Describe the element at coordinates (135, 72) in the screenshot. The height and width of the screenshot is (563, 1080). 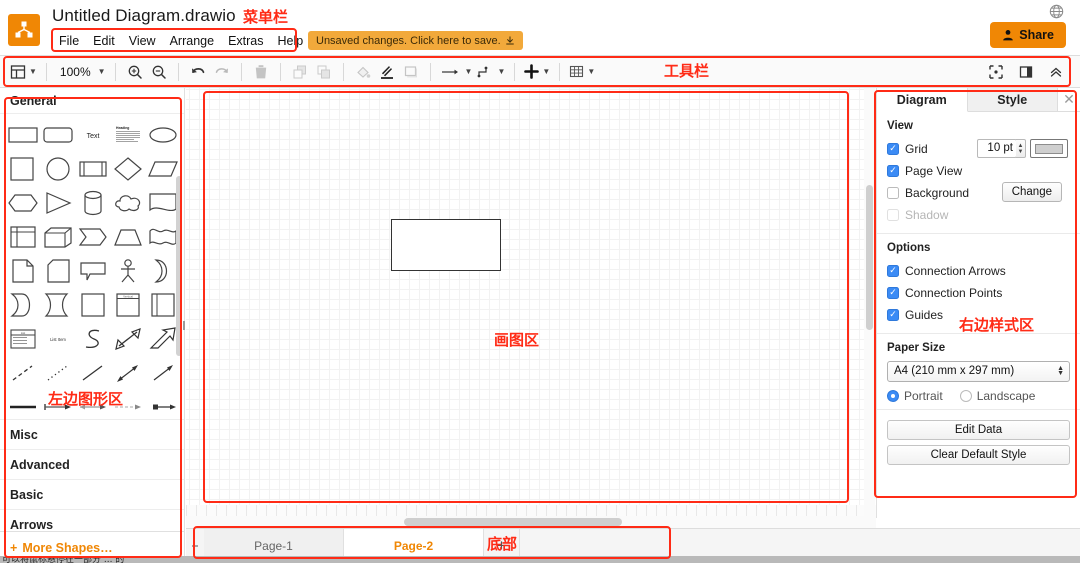
I see `zoom-in-button` at that location.